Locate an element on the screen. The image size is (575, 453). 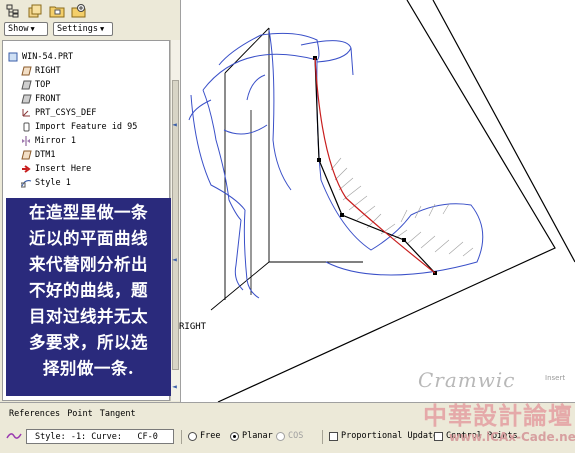
tree-item-csys: PRT_CSYS_DEF is located at coordinates (58, 113).